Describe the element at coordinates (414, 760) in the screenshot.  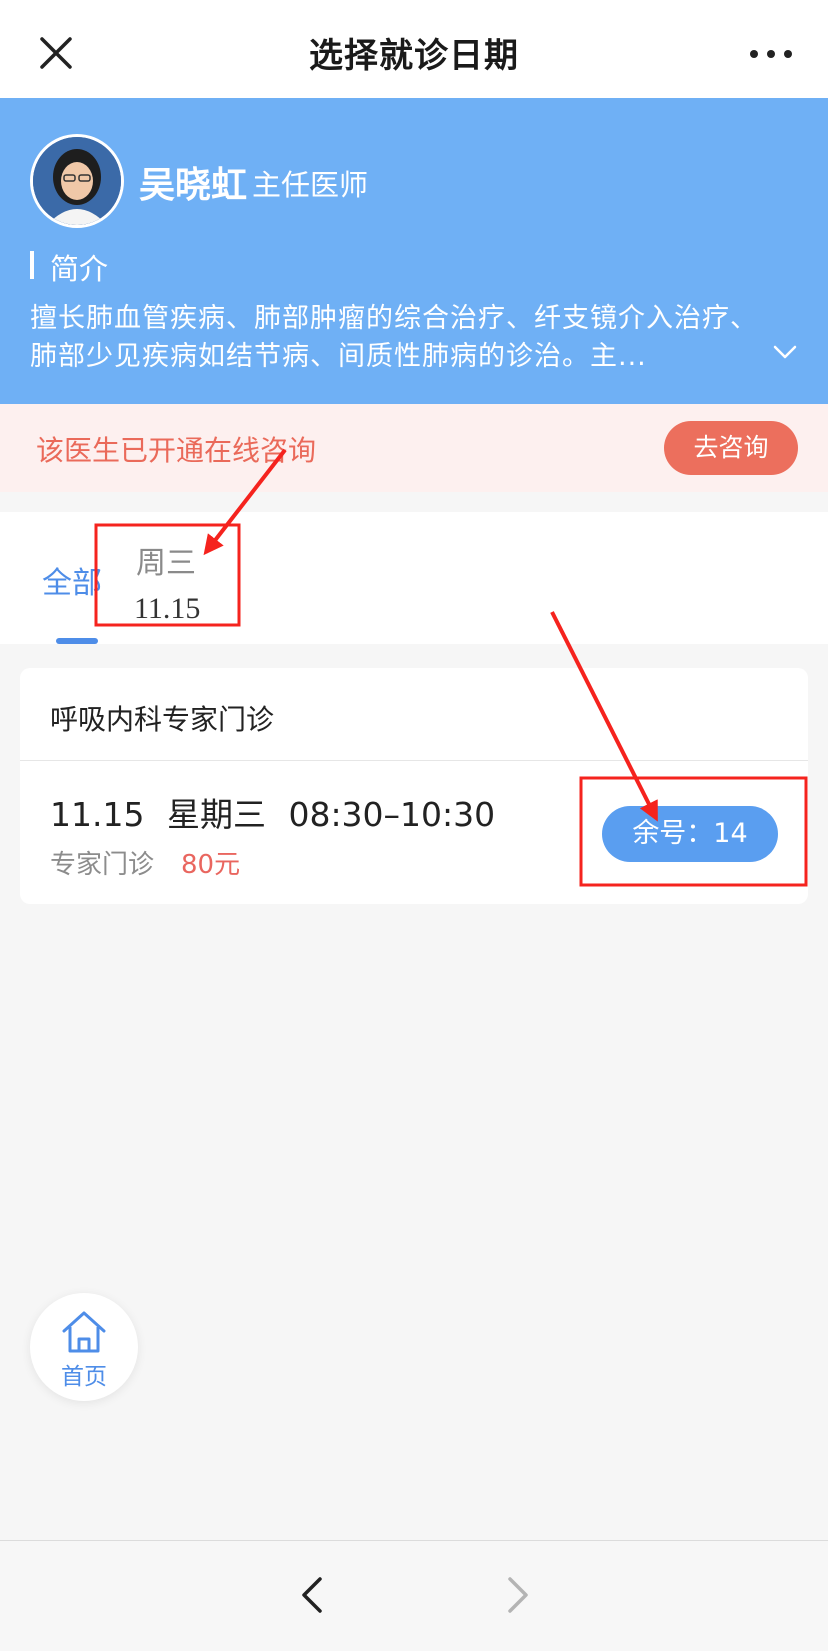
I see `card-divider` at that location.